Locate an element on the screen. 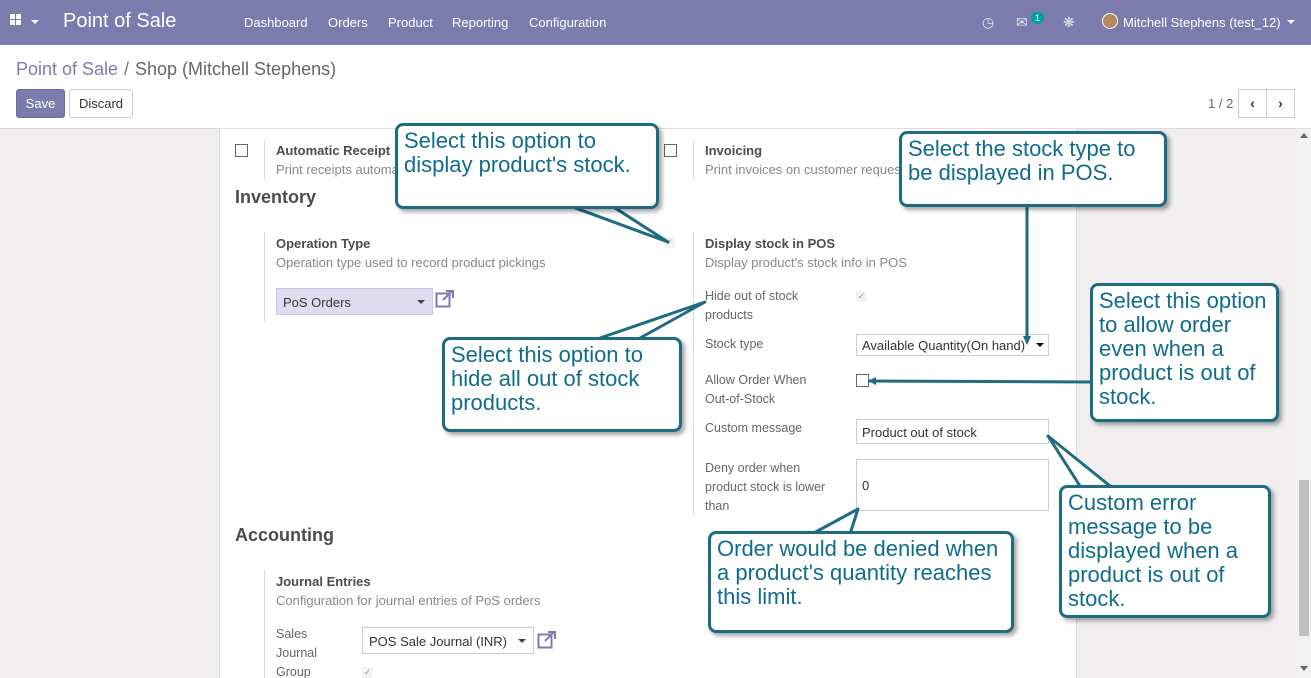  allow-order-checkbox is located at coordinates (862, 380).